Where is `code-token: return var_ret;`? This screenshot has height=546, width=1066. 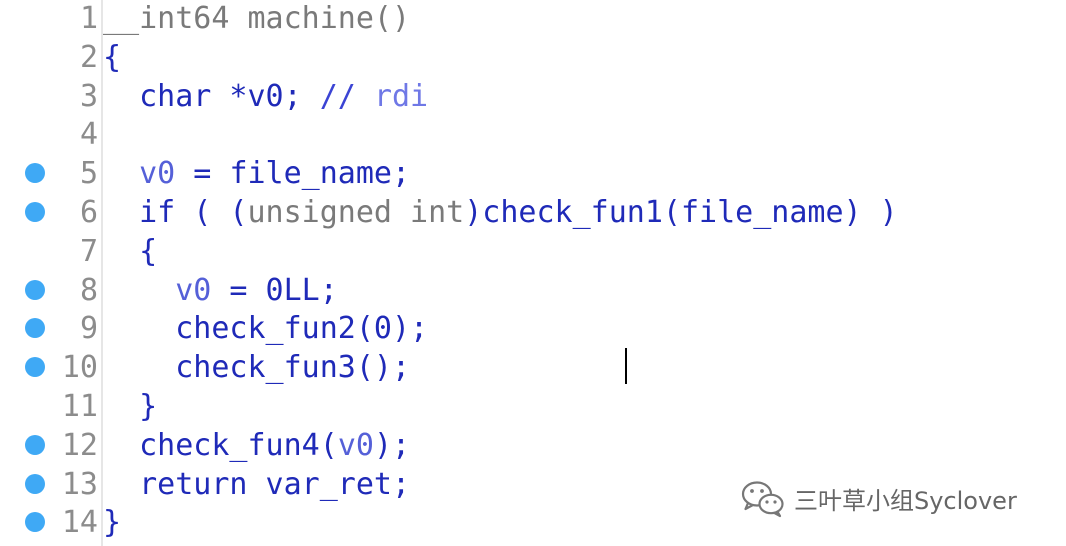 code-token: return var_ret; is located at coordinates (275, 484).